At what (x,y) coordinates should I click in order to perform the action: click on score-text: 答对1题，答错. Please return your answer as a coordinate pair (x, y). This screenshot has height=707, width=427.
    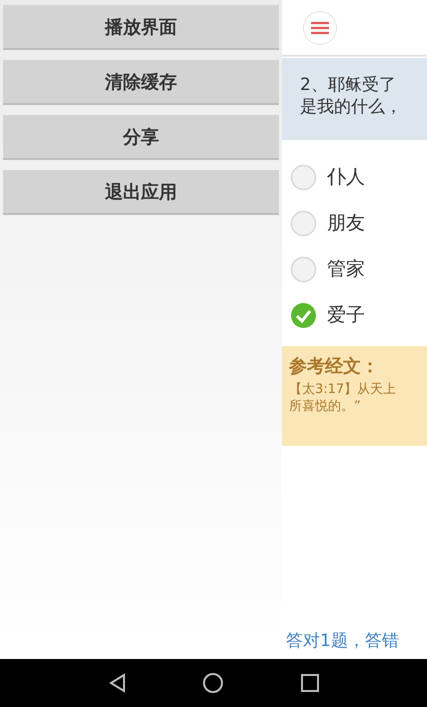
    Looking at the image, I should click on (342, 641).